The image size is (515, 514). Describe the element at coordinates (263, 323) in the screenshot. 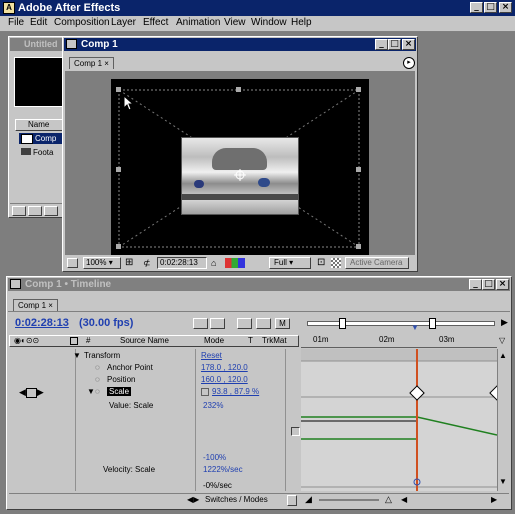

I see `frame-blend-icon` at that location.